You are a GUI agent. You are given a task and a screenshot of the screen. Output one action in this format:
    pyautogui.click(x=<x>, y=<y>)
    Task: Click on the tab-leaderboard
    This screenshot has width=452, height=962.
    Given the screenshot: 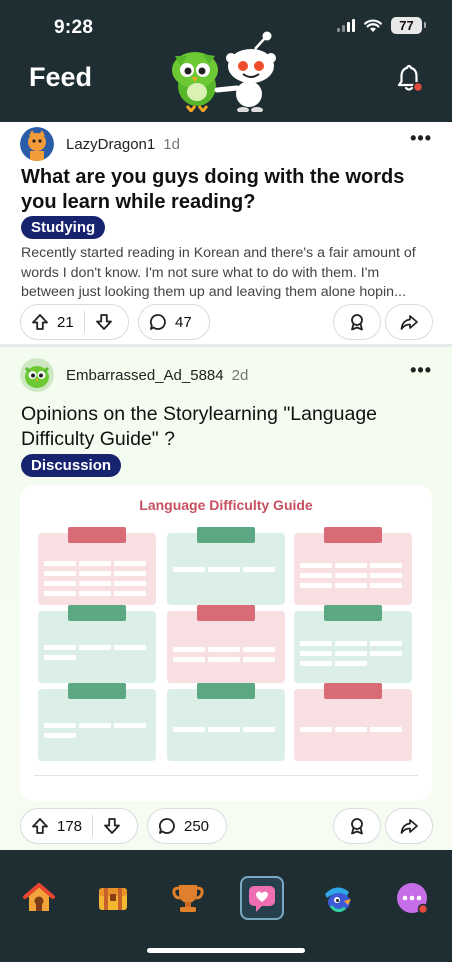 What is the action you would take?
    pyautogui.click(x=188, y=898)
    